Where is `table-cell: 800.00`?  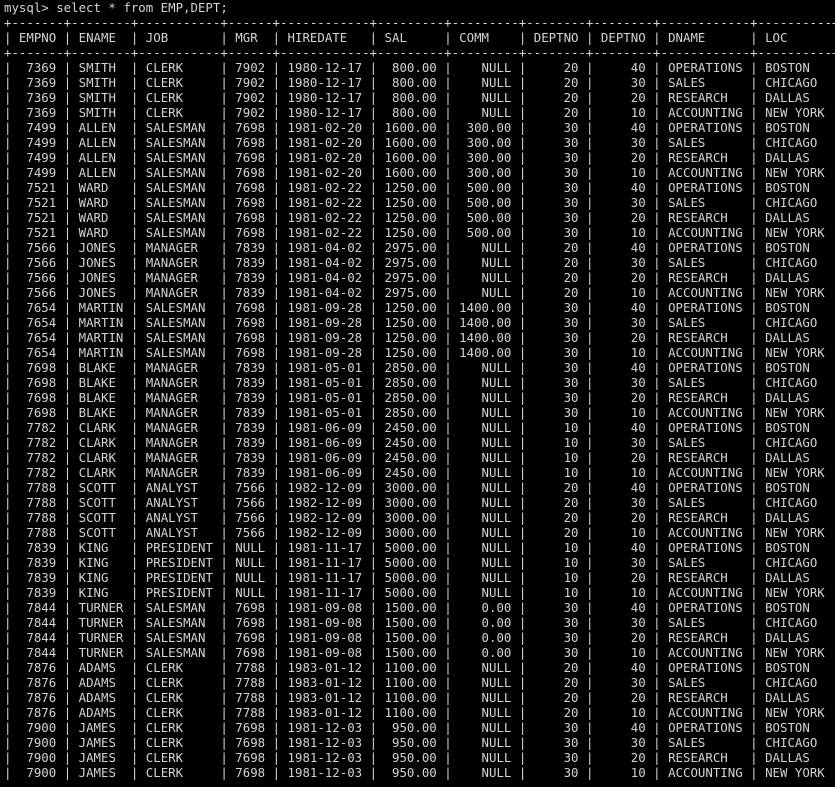
table-cell: 800.00 is located at coordinates (411, 97).